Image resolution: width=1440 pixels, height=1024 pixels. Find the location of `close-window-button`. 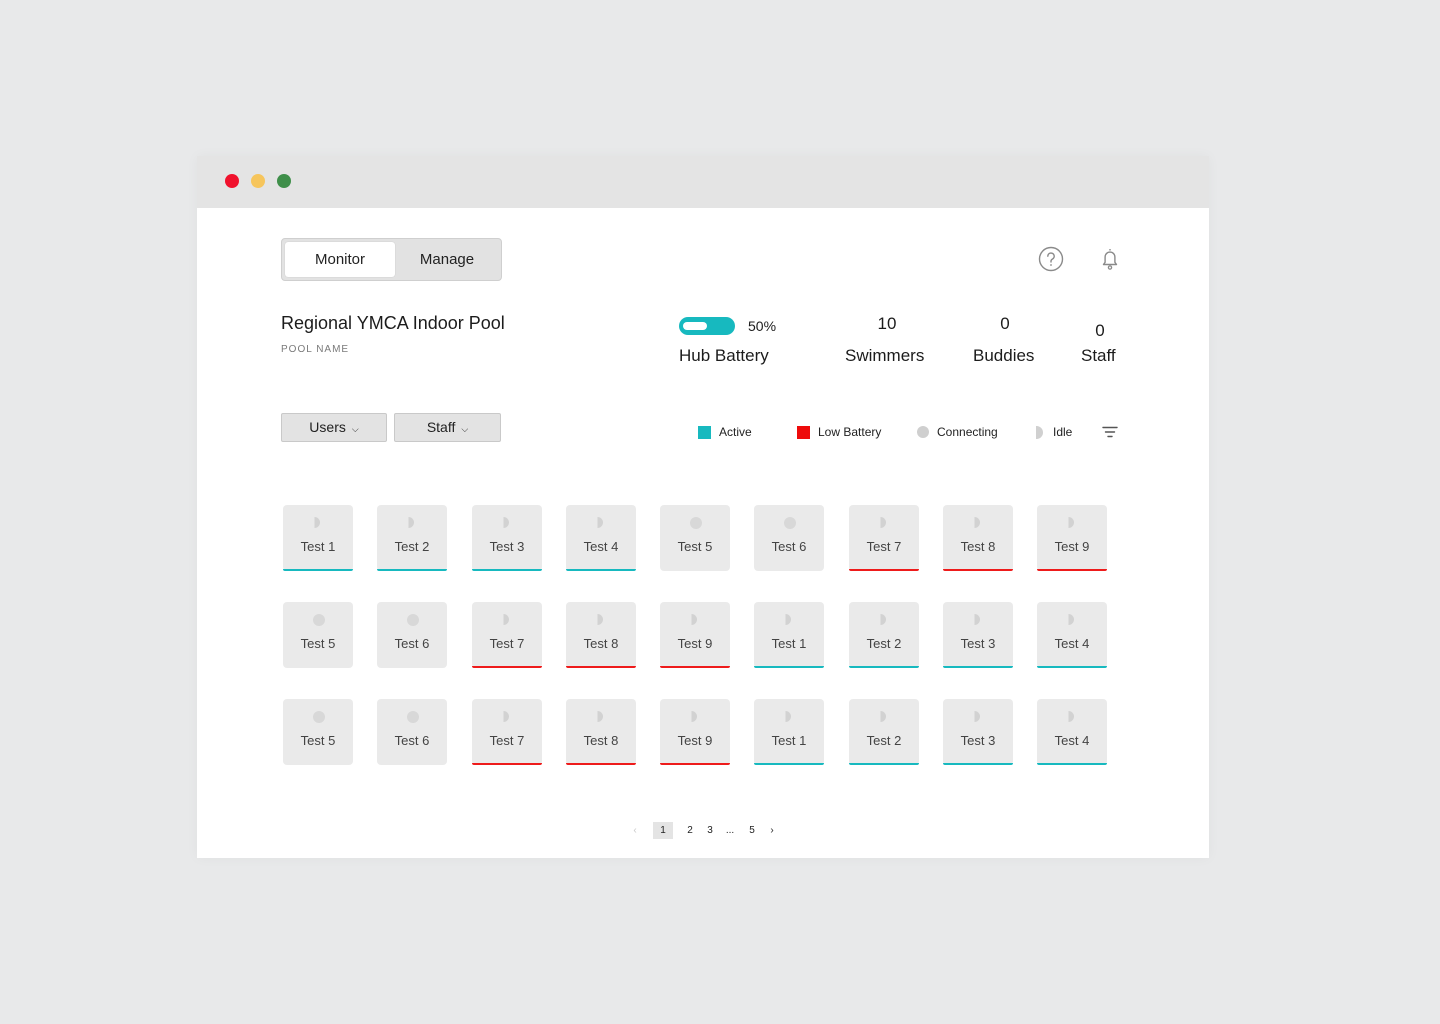

close-window-button is located at coordinates (232, 181).